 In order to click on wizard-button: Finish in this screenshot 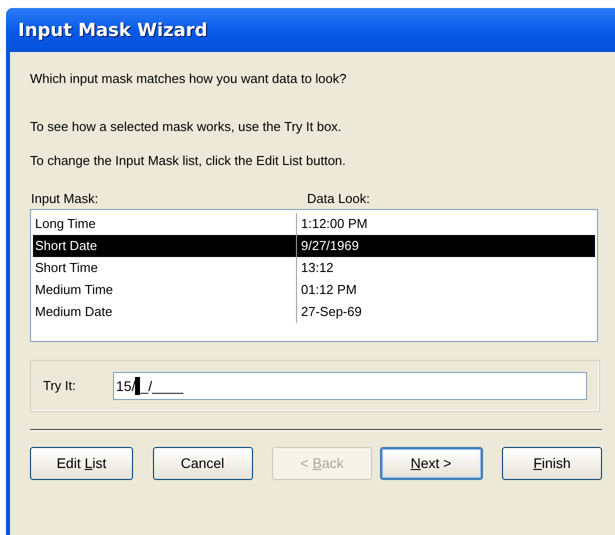, I will do `click(552, 463)`.